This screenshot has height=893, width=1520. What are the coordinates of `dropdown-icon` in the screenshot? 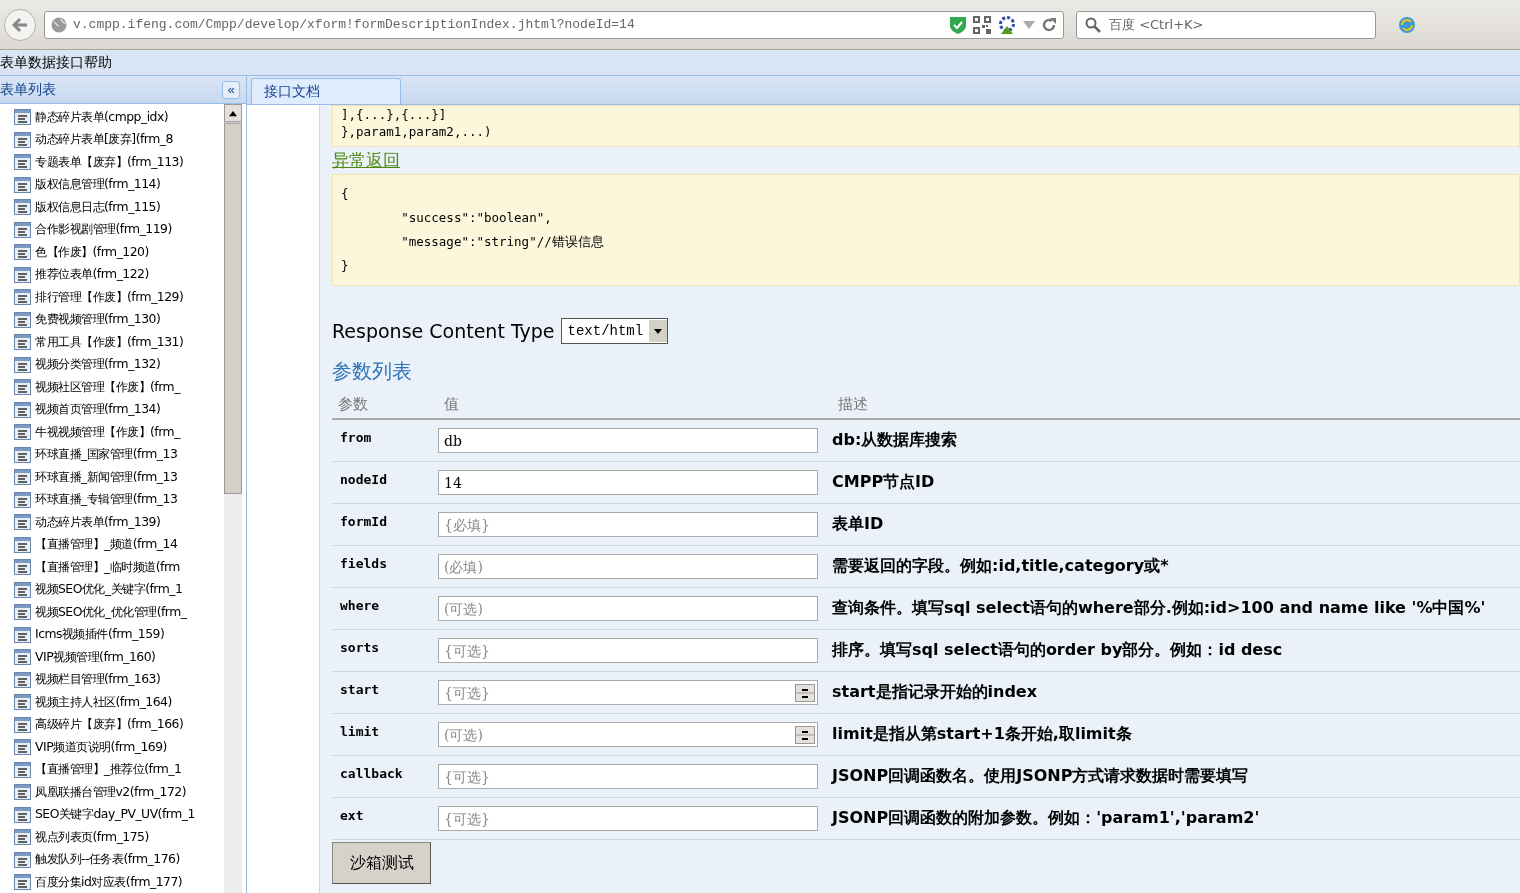 It's located at (1029, 24).